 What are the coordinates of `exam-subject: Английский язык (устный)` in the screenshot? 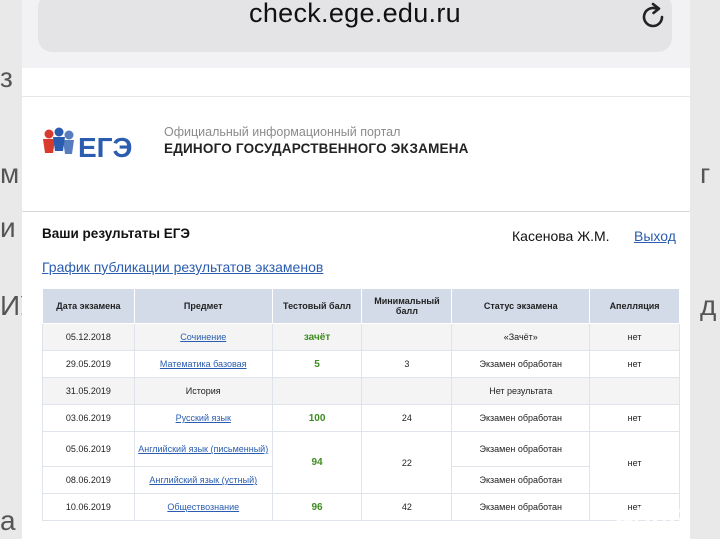 It's located at (203, 480).